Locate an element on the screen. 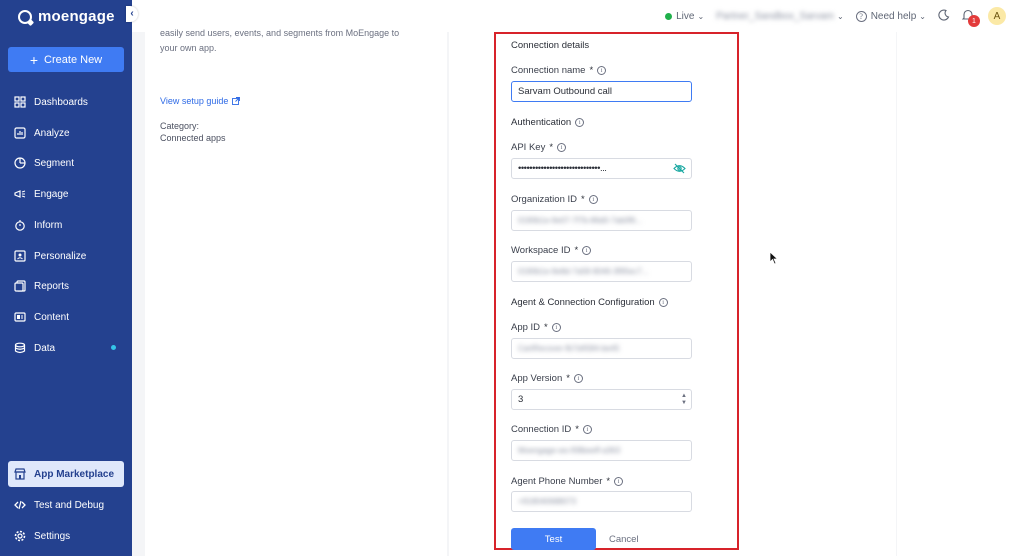 This screenshot has width=1016, height=556. sidebar-item-inform: Inform is located at coordinates (66, 225).